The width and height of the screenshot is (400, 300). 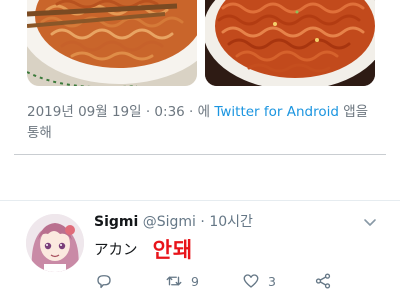 I want to click on noodle-photo-left, so click(x=112, y=43).